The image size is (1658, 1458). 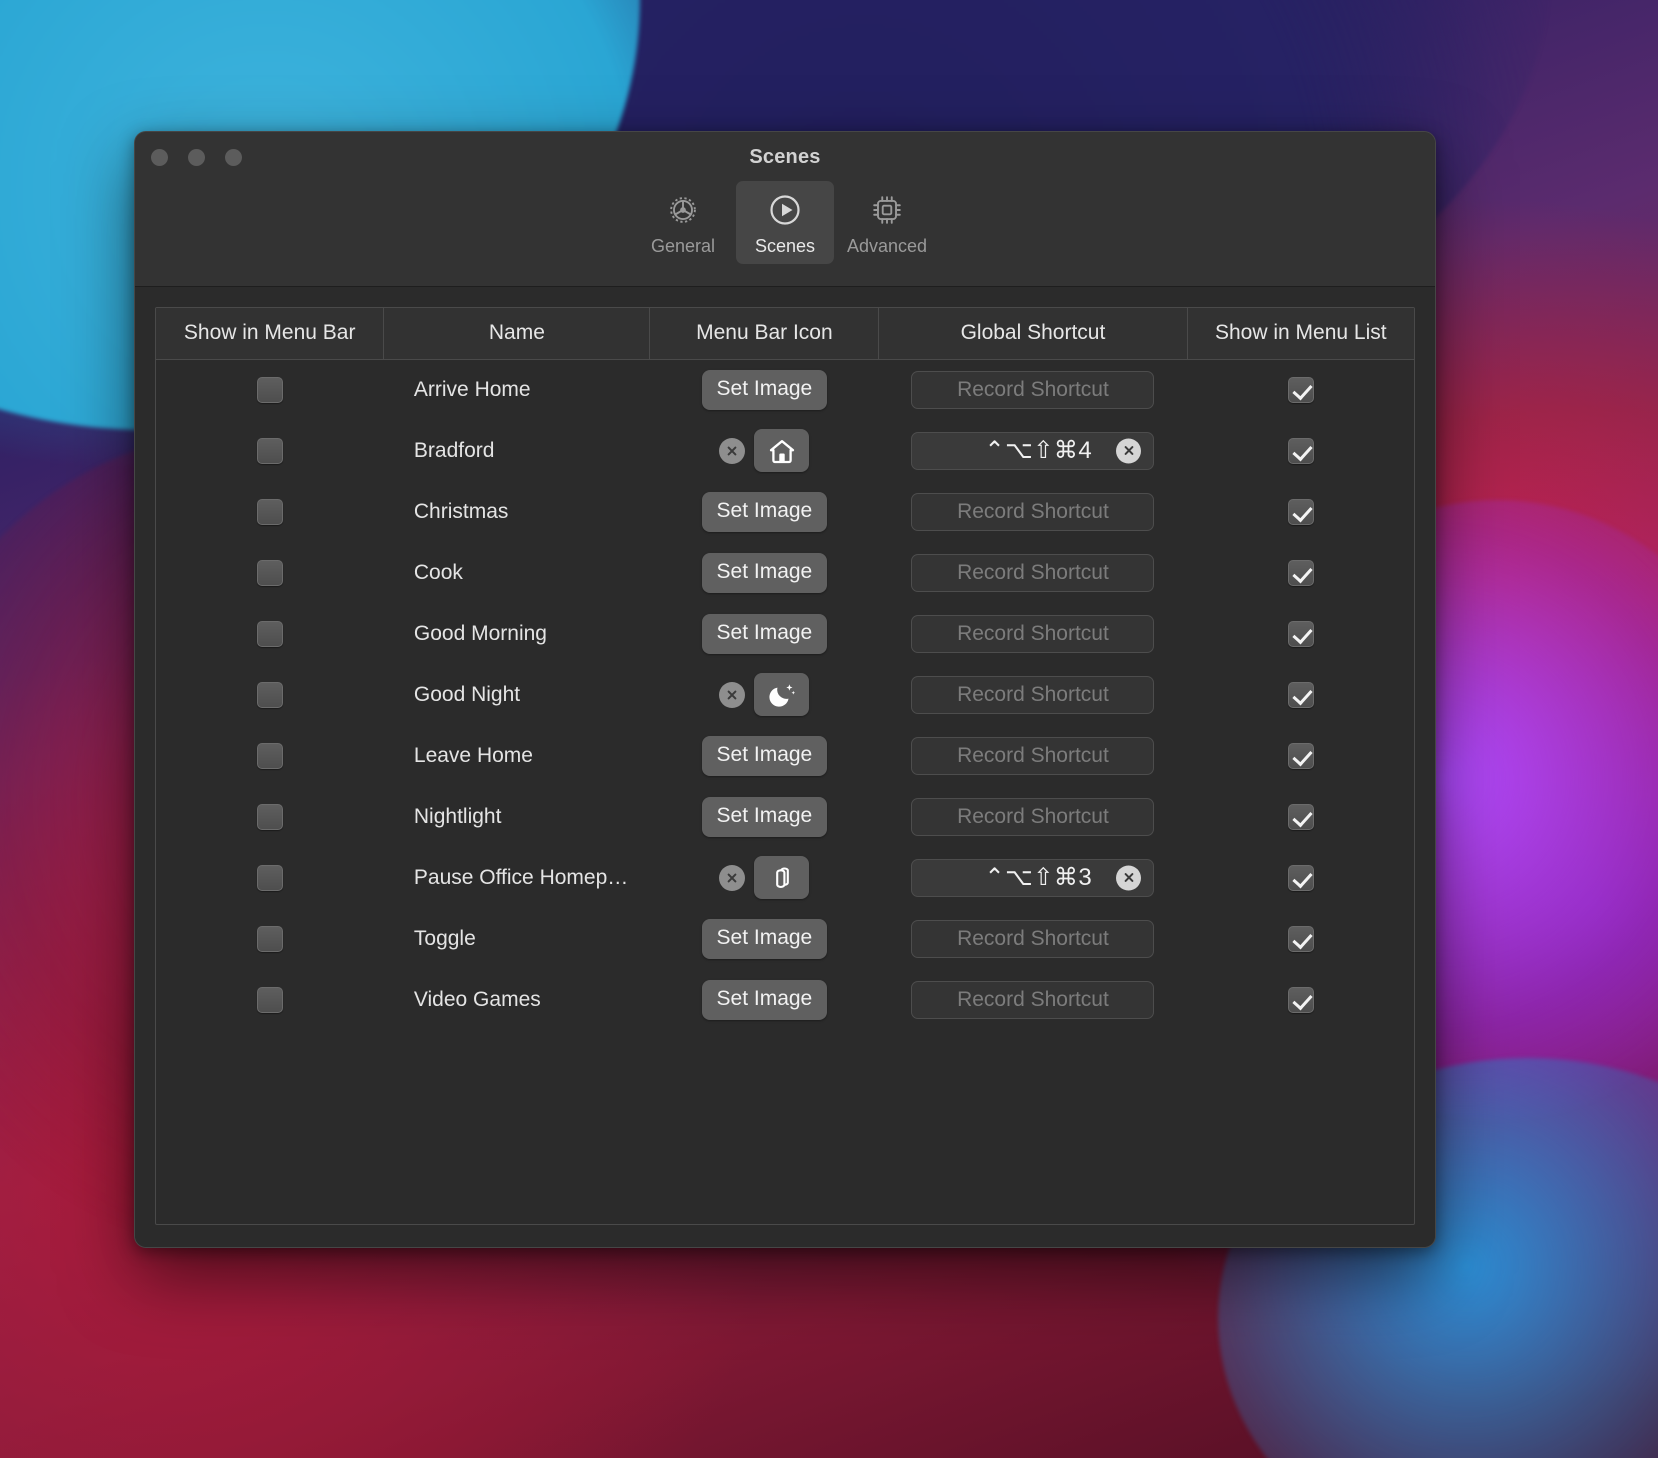 I want to click on table-row: Toggle Set Image Record Shortcut, so click(x=785, y=938).